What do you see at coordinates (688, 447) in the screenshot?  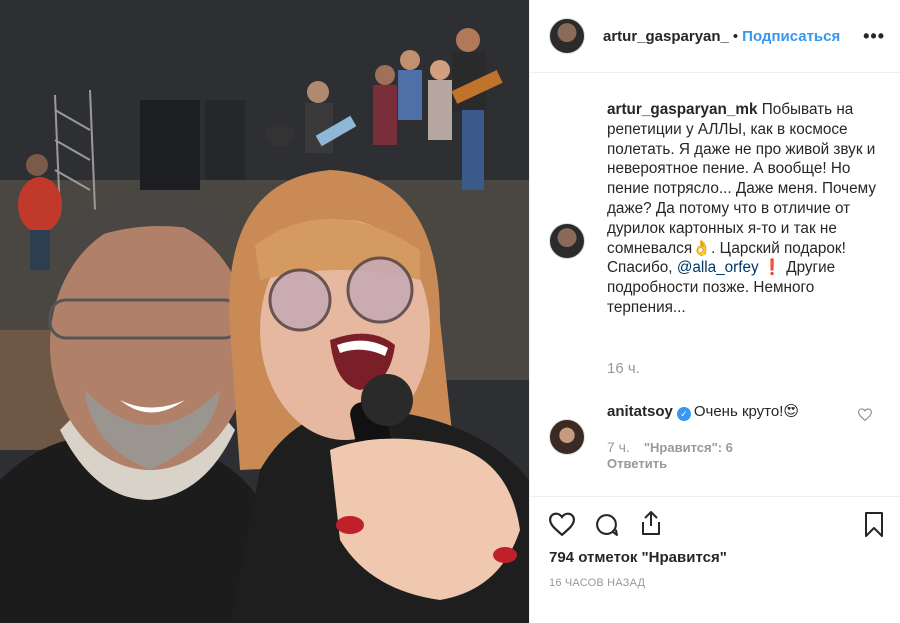 I see `comment-likes: "Нравится": 6` at bounding box center [688, 447].